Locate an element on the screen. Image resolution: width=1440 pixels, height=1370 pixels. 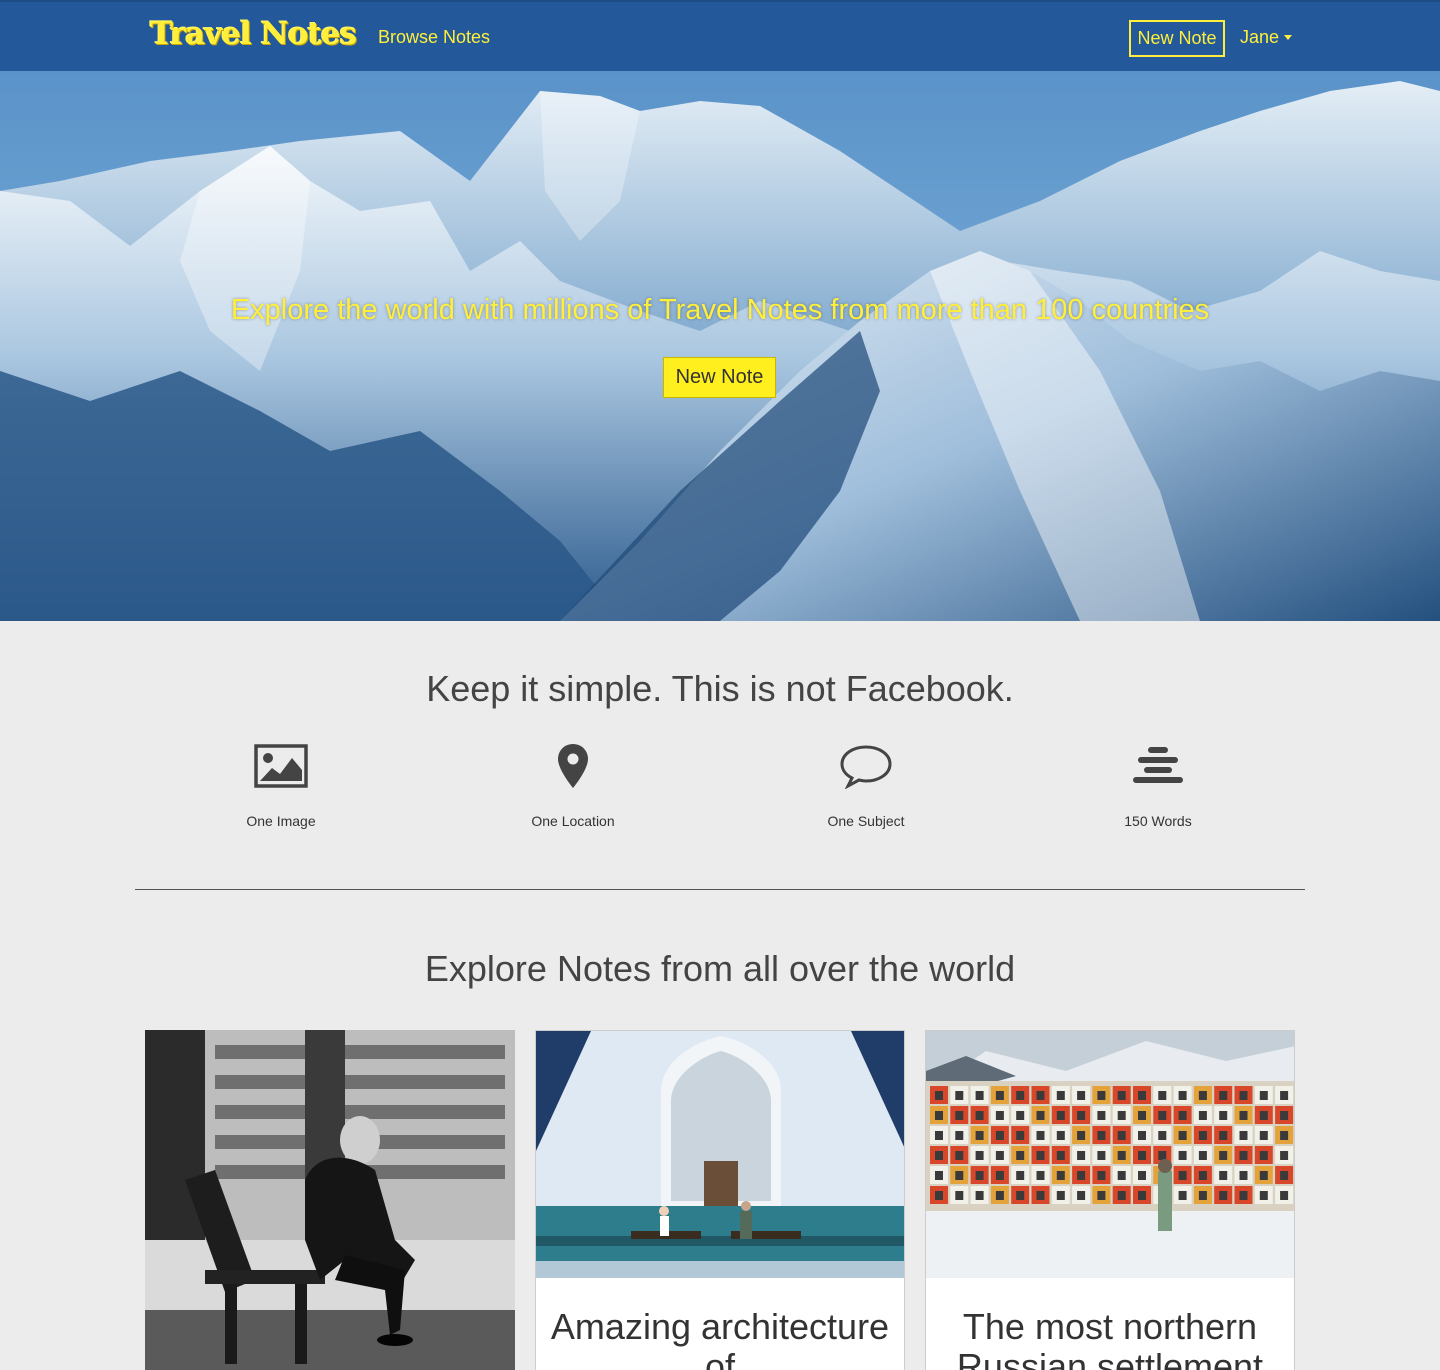
new-note-button: New Note is located at coordinates (1177, 38).